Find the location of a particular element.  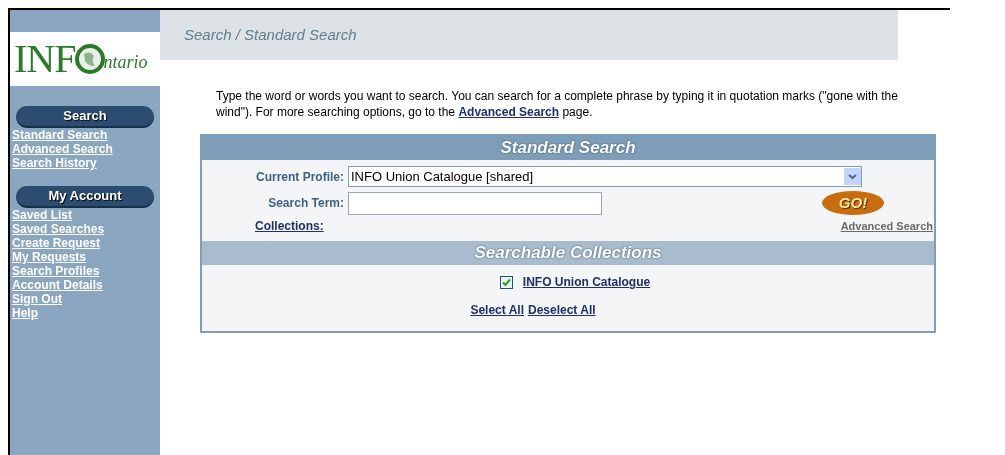

checkbox is located at coordinates (506, 282).